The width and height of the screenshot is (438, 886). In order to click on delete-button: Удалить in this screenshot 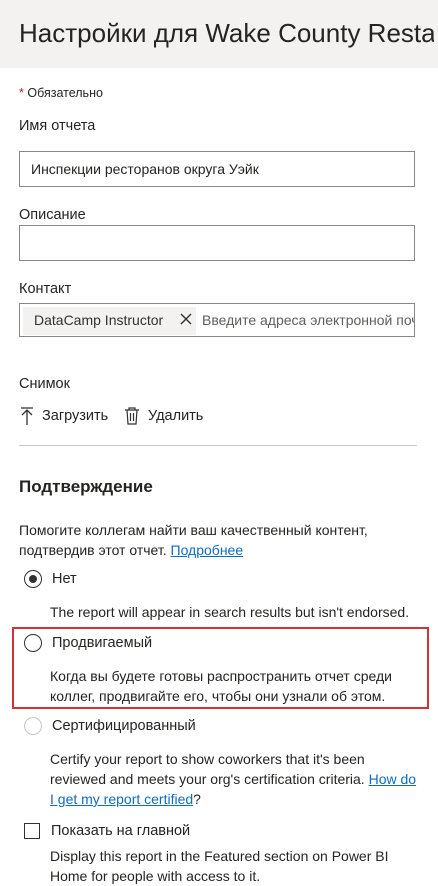, I will do `click(163, 416)`.